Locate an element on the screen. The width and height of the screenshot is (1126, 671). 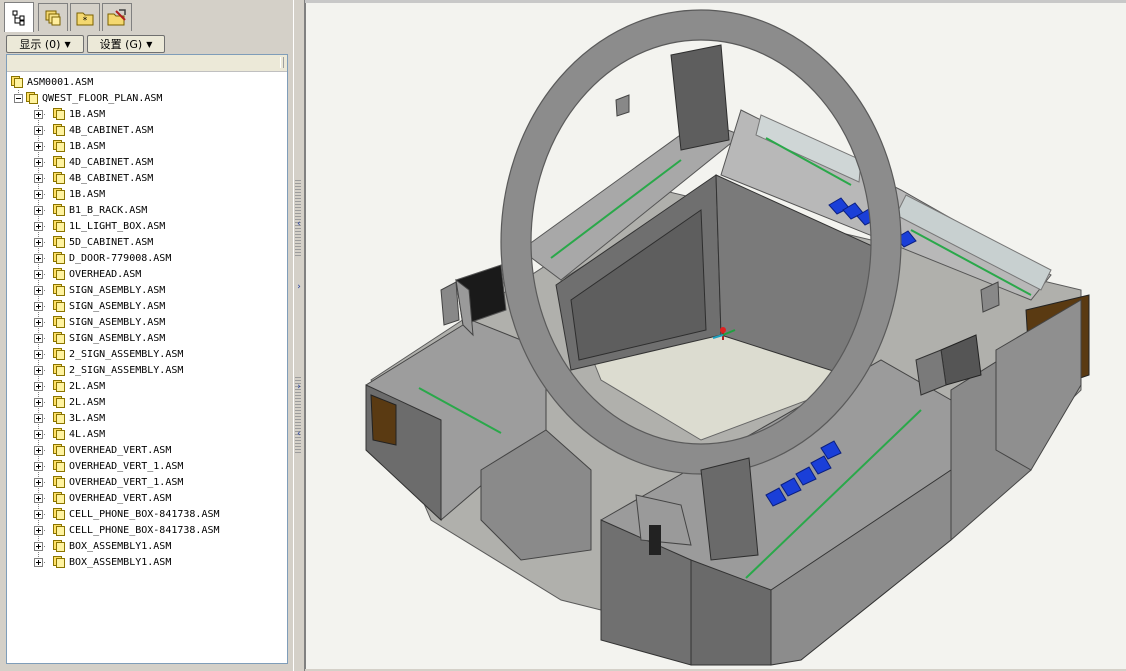
tree-item-row: B1_B_RACK.ASM is located at coordinates (90, 210).